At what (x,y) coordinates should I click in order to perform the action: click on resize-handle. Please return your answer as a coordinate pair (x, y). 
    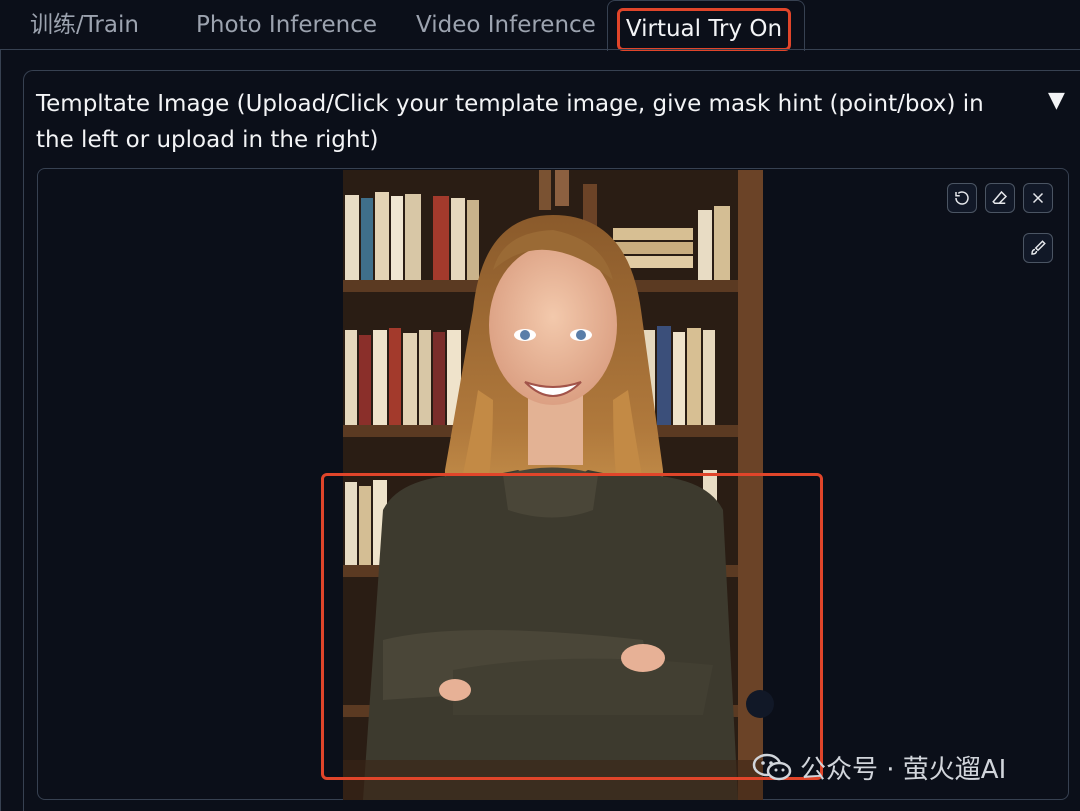
    Looking at the image, I should click on (760, 704).